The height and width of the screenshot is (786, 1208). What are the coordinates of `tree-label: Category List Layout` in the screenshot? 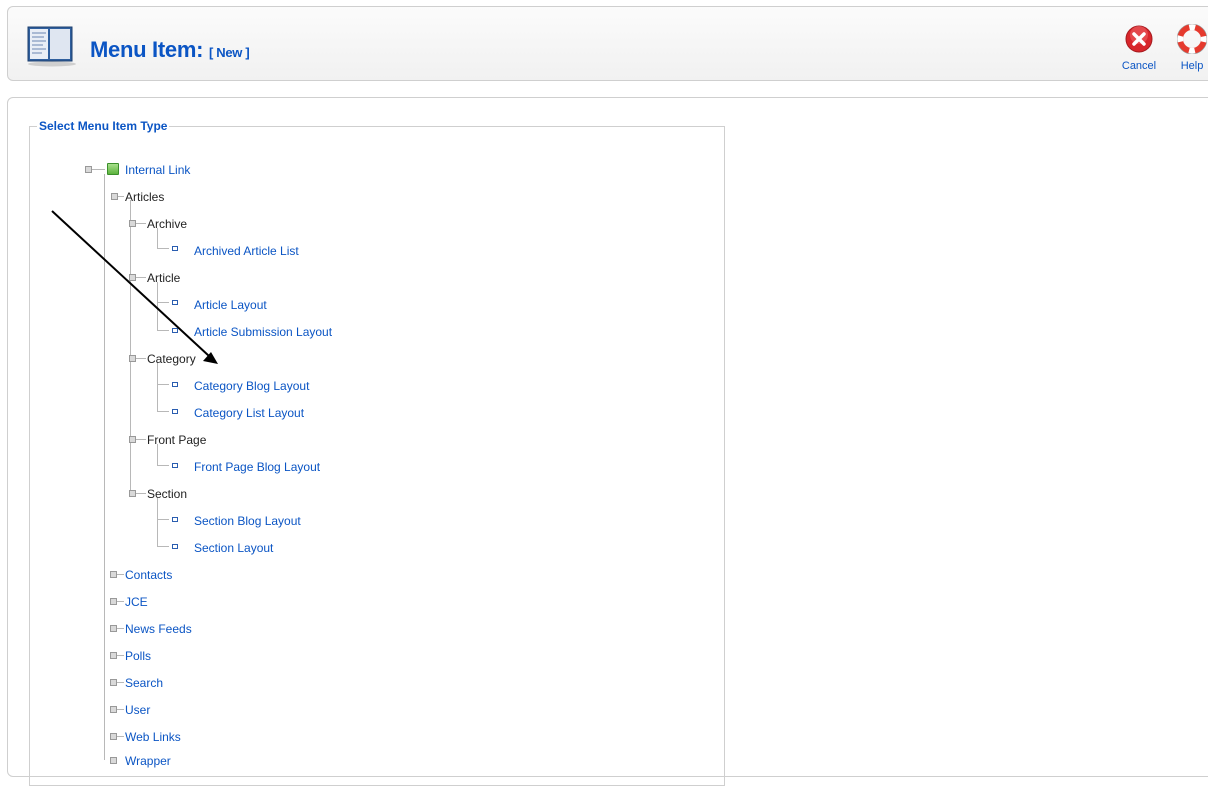 It's located at (249, 412).